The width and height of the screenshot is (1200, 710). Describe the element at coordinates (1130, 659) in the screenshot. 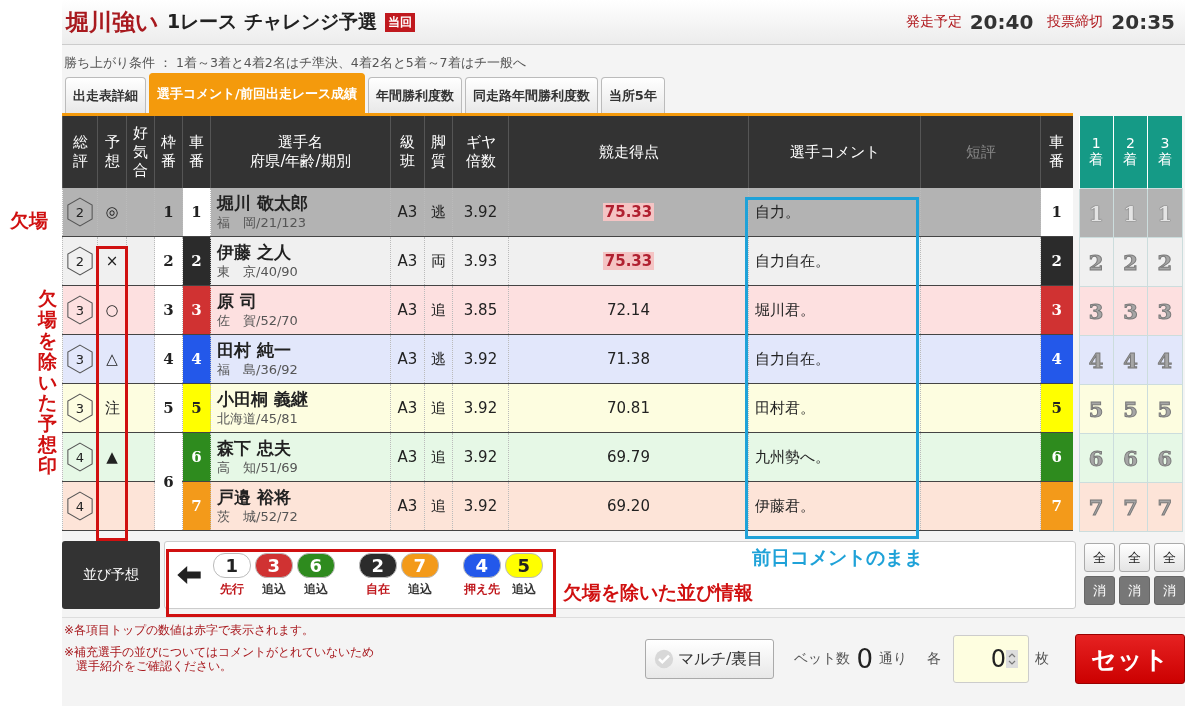

I see `set-button: セット` at that location.